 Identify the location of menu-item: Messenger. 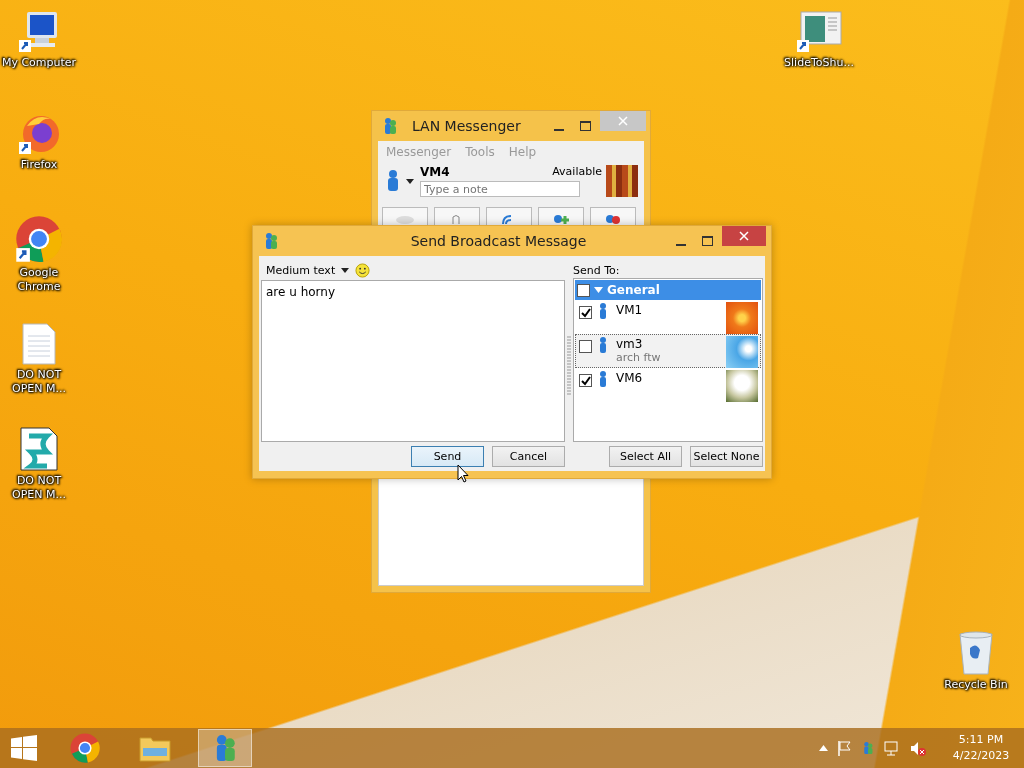
(419, 152).